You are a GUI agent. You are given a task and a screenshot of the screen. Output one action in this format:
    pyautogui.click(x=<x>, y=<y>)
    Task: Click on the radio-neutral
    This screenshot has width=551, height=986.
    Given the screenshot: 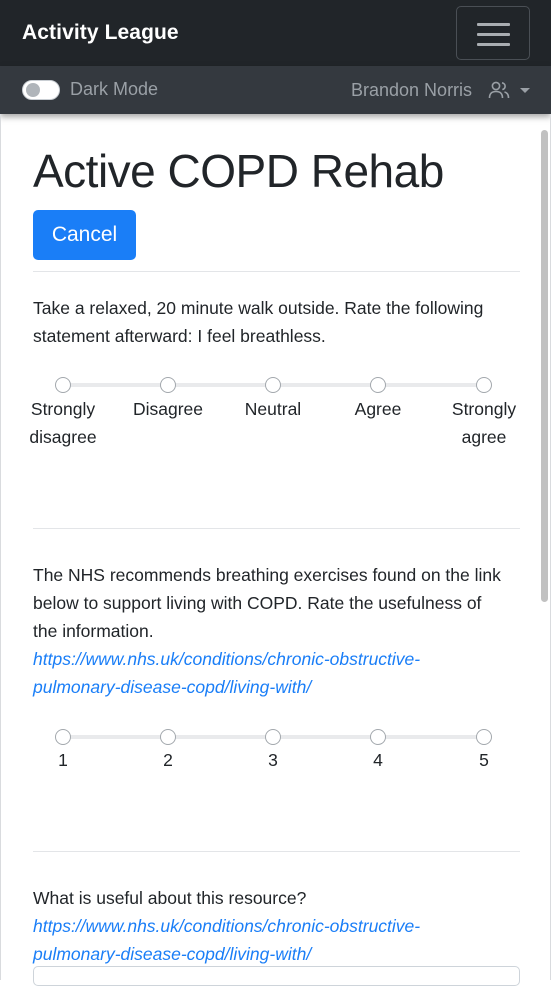 What is the action you would take?
    pyautogui.click(x=273, y=385)
    